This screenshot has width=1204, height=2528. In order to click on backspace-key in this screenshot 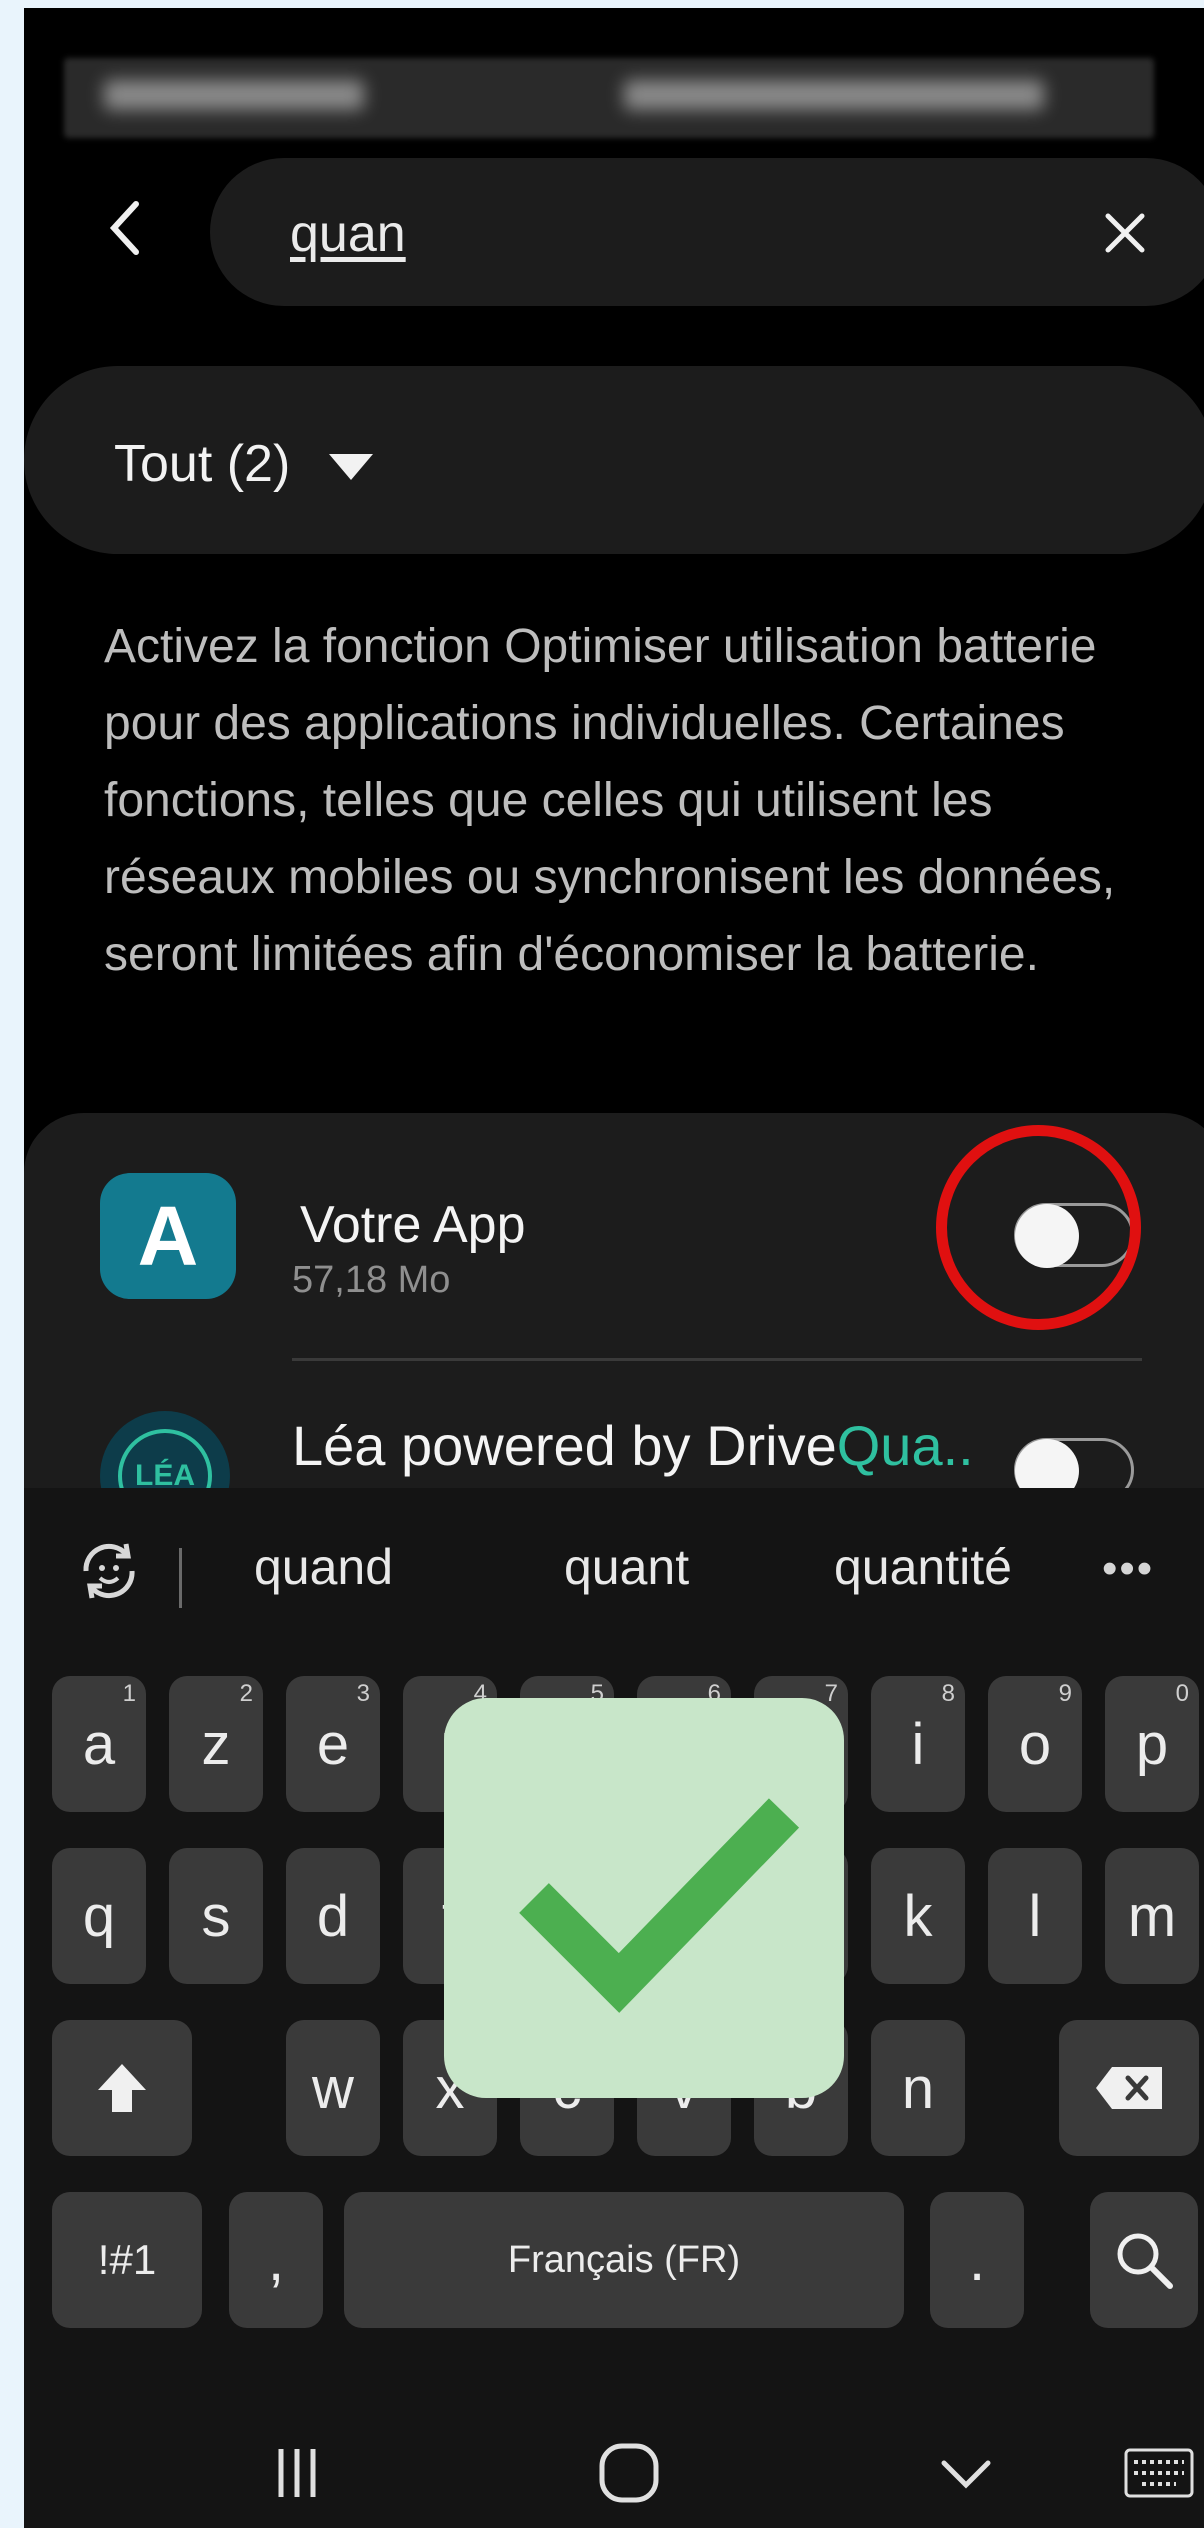, I will do `click(1129, 2088)`.